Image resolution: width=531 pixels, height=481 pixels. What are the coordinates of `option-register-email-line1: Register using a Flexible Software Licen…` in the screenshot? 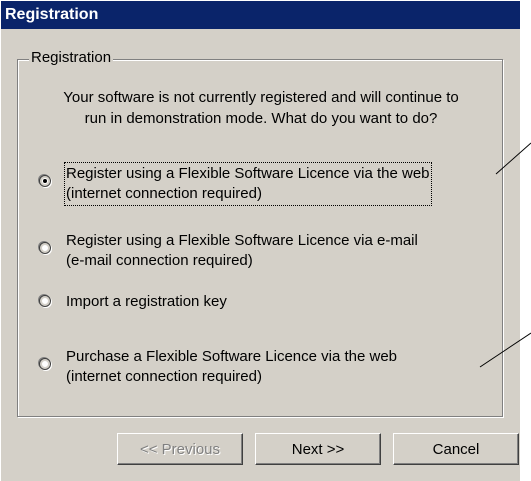 It's located at (242, 240).